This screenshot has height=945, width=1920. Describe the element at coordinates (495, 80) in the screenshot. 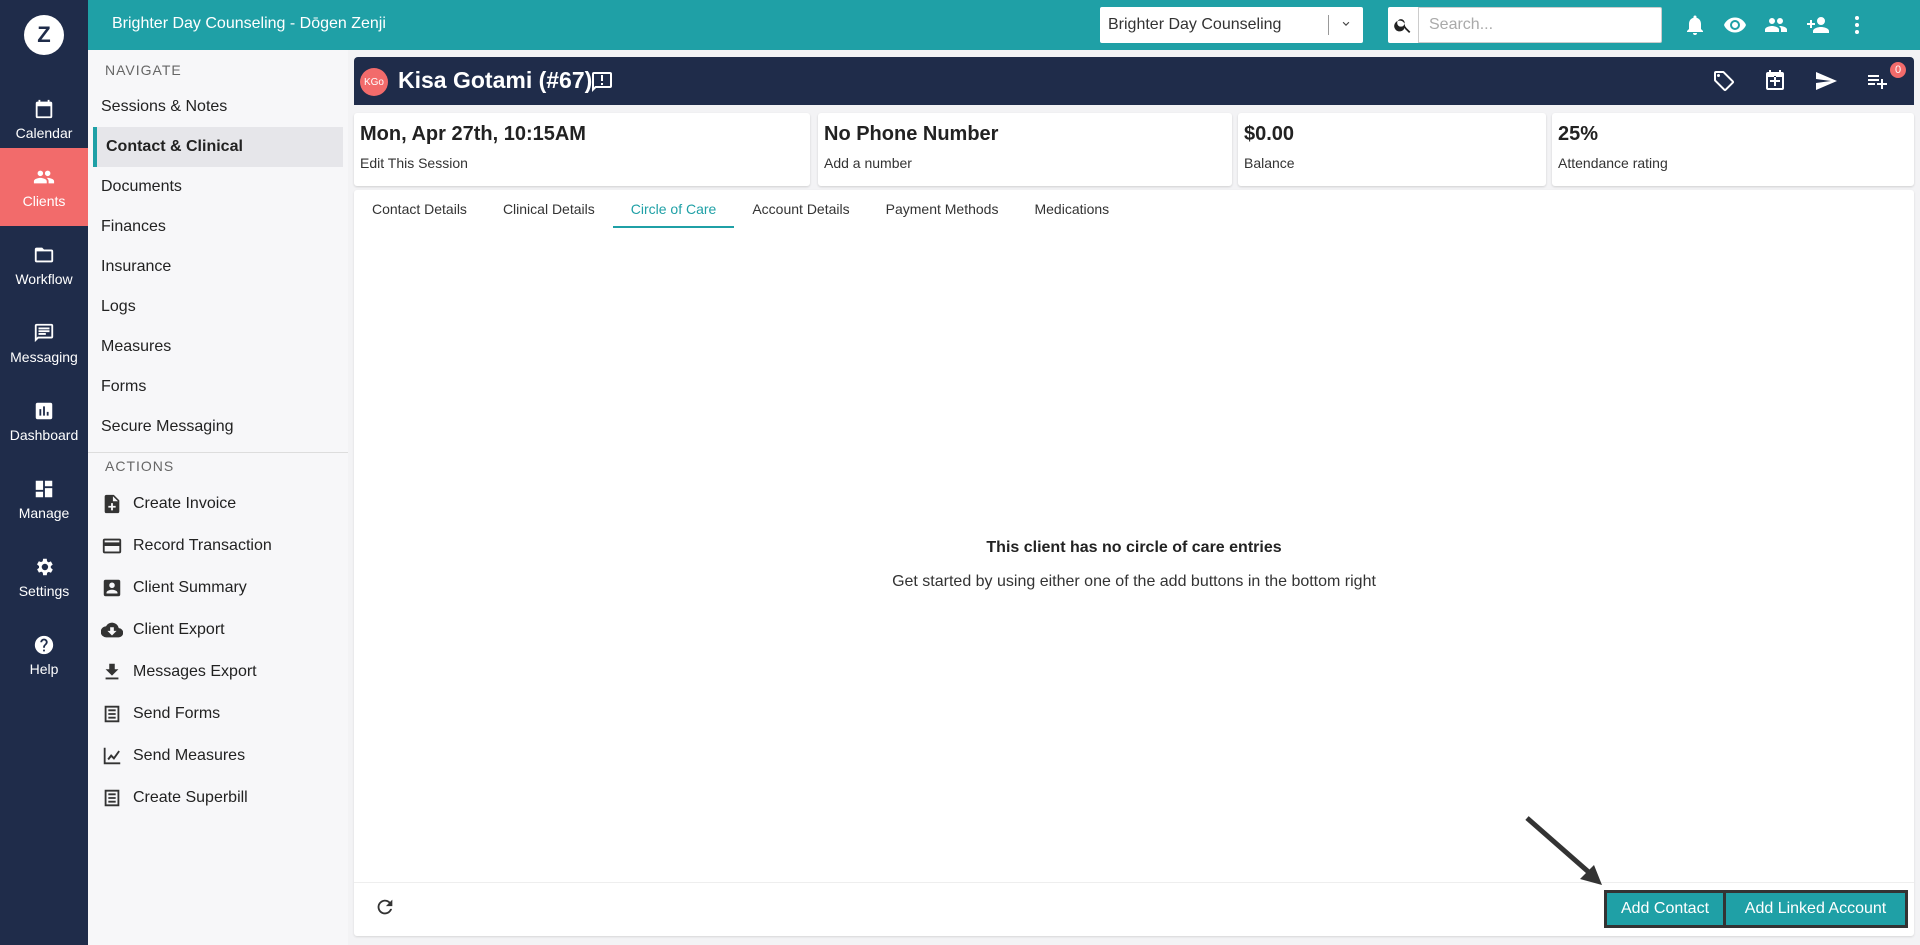

I see `client-name: Kisa Gotami (#67)` at that location.